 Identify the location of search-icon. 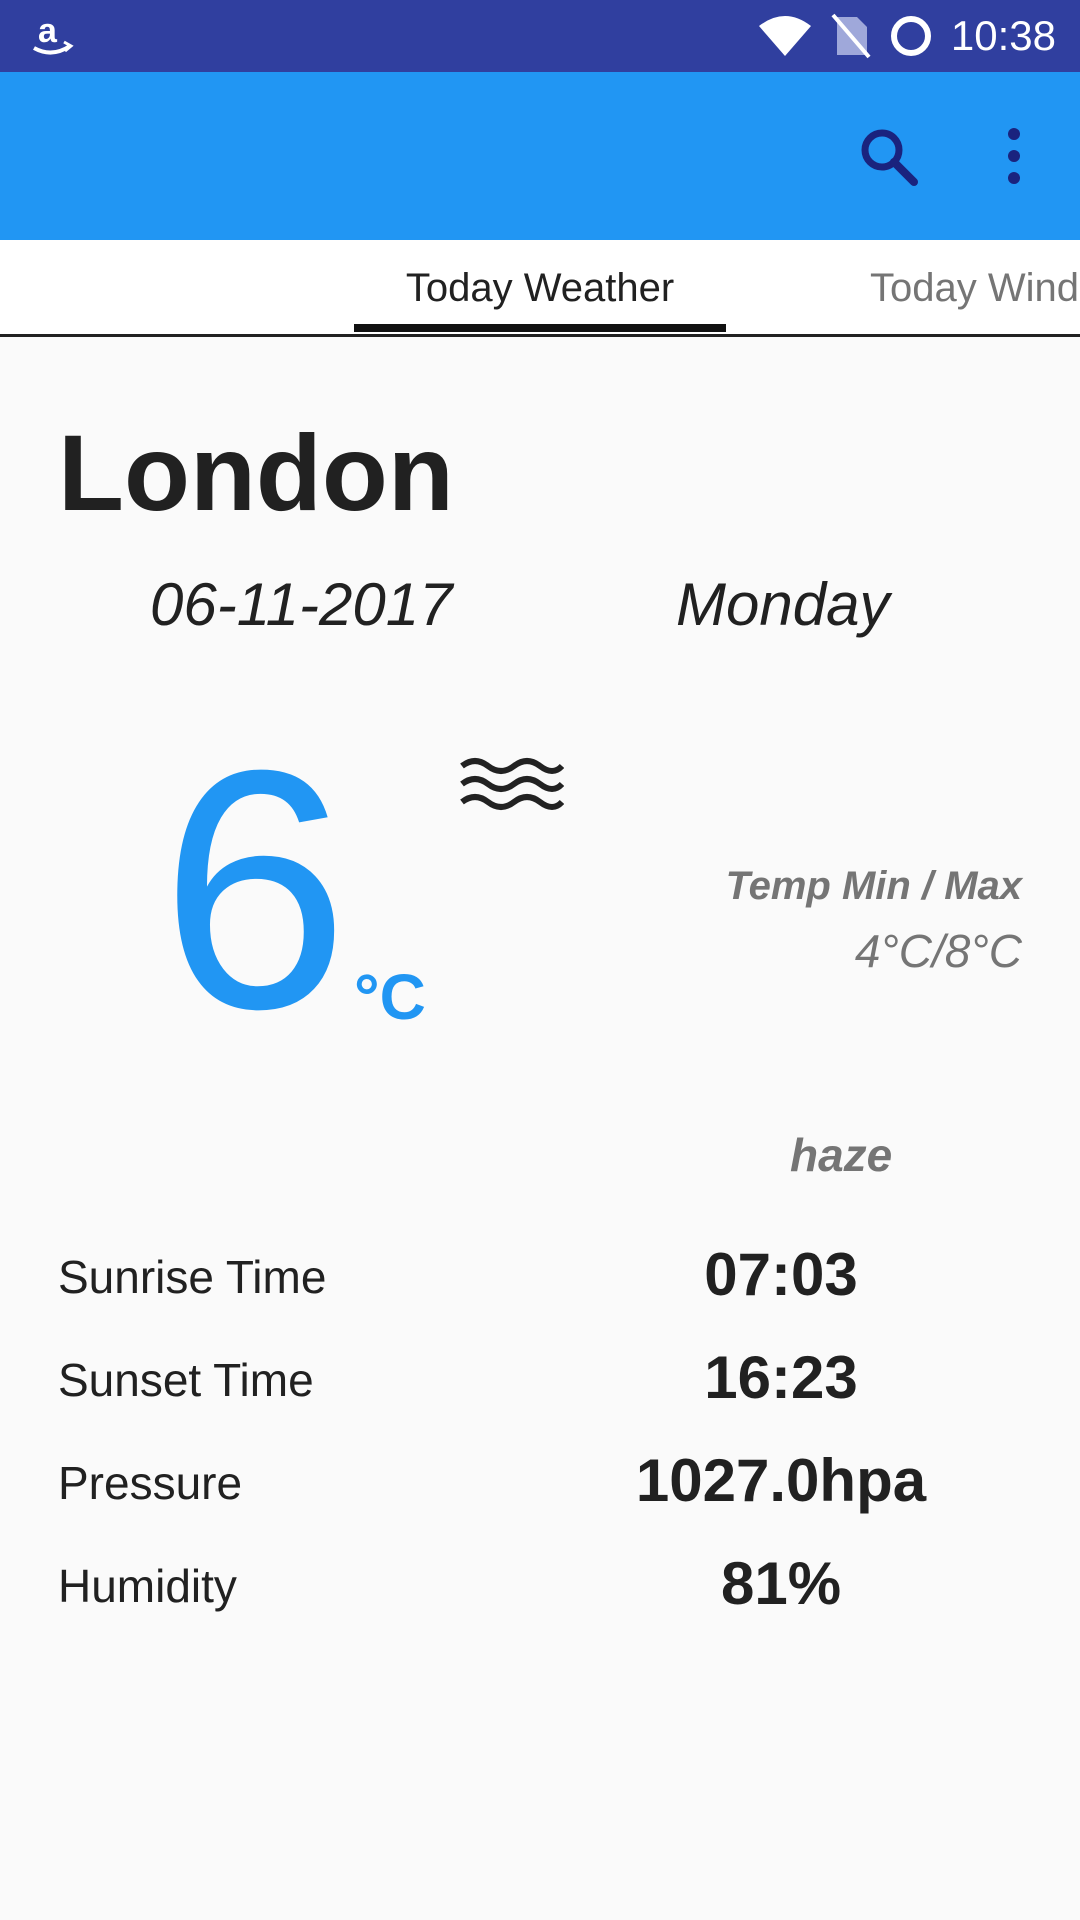
(888, 156).